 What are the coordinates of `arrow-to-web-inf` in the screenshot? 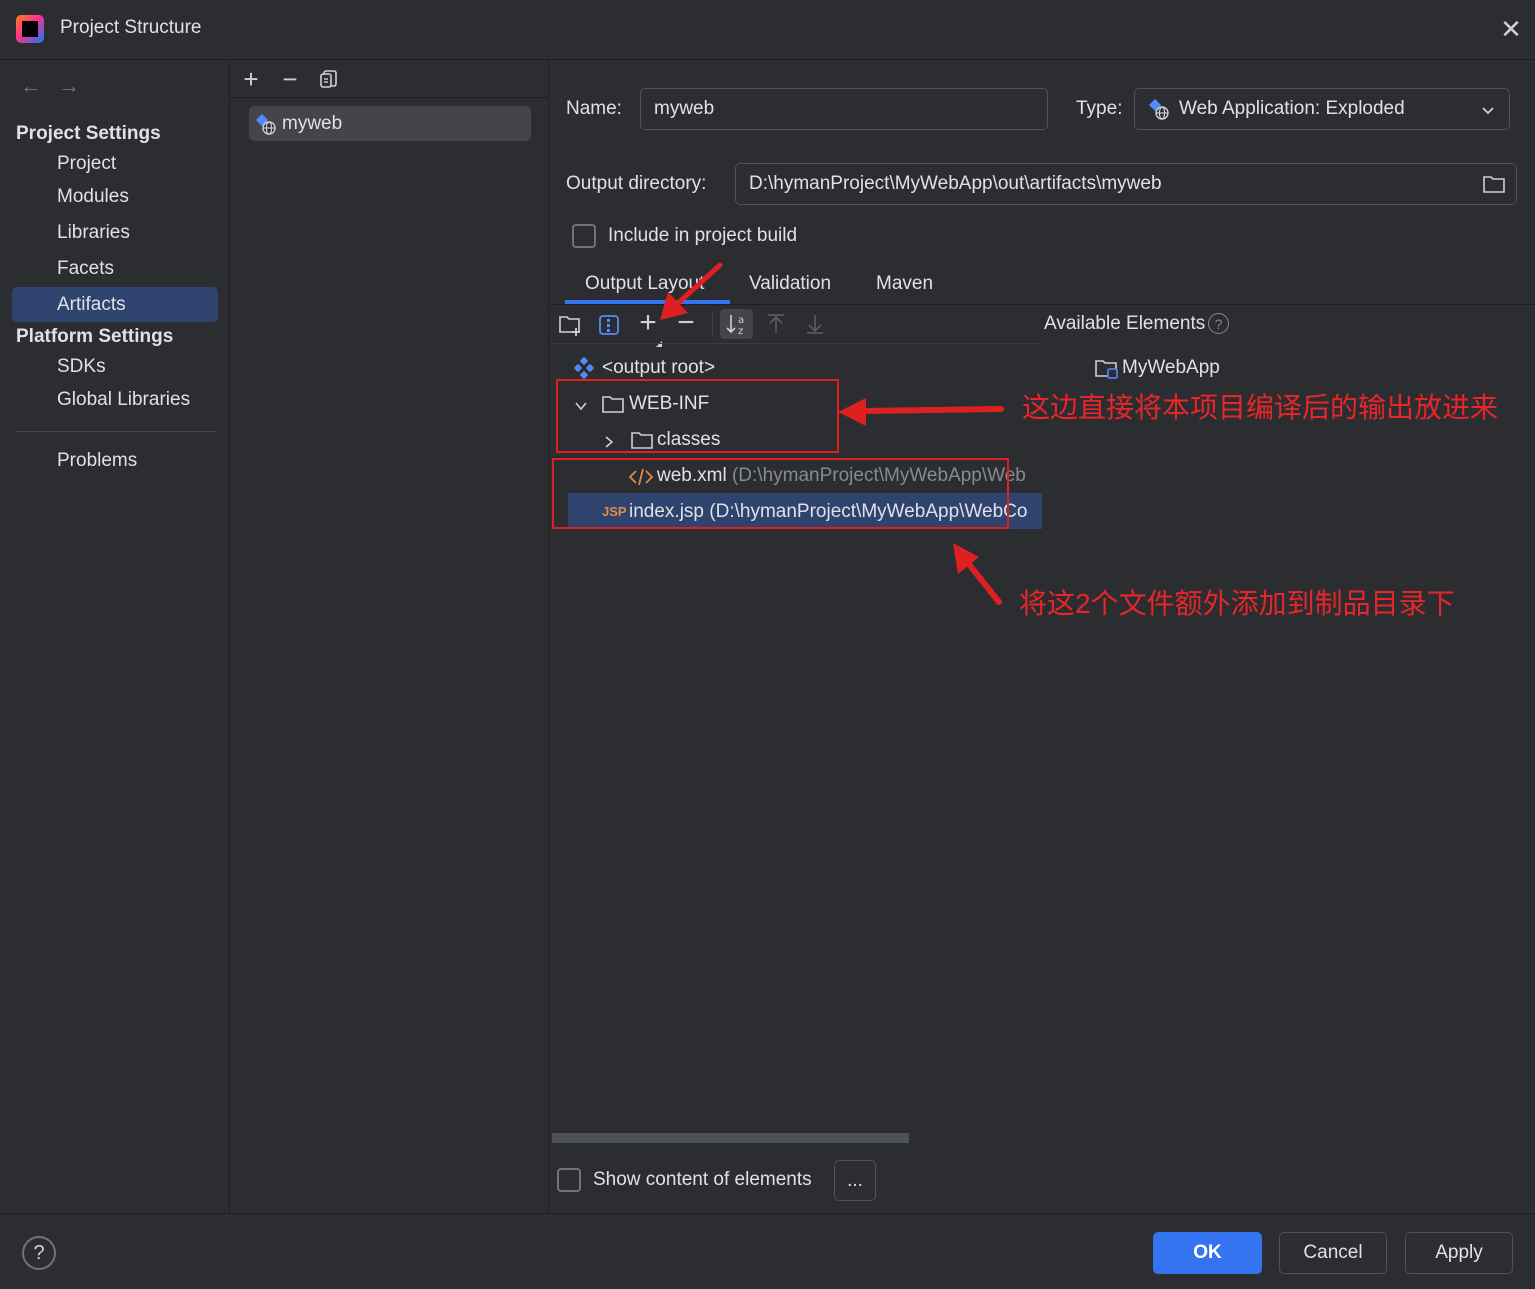 It's located at (921, 412).